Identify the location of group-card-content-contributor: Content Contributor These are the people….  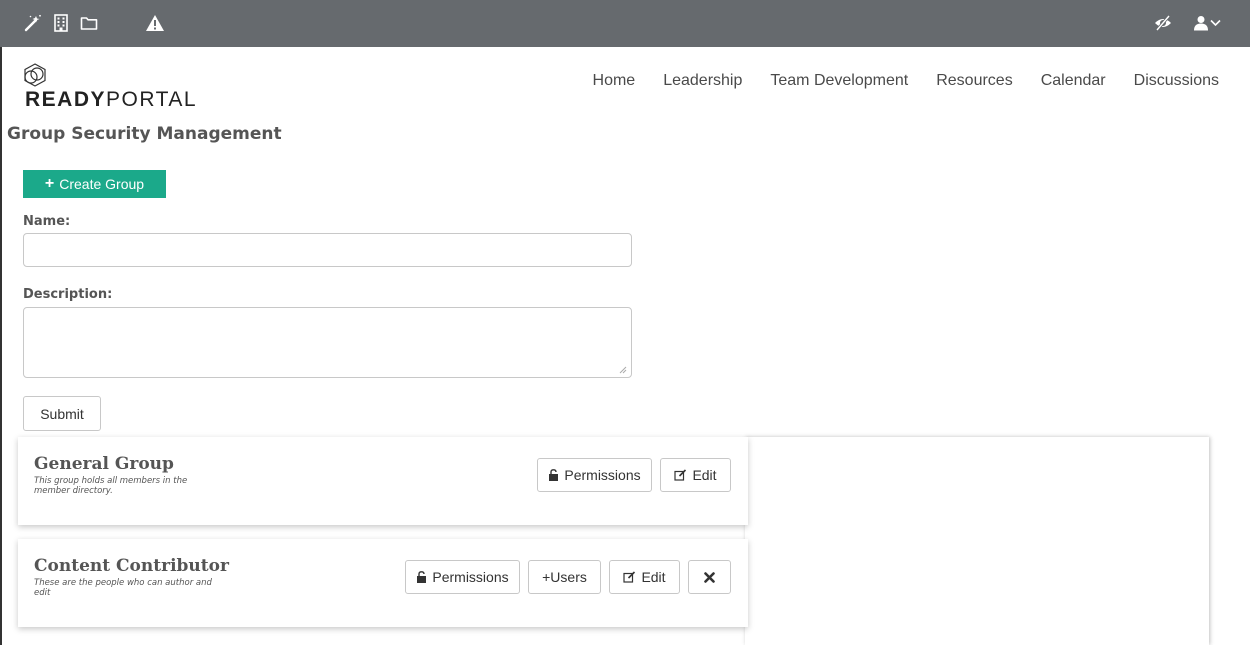
(383, 583).